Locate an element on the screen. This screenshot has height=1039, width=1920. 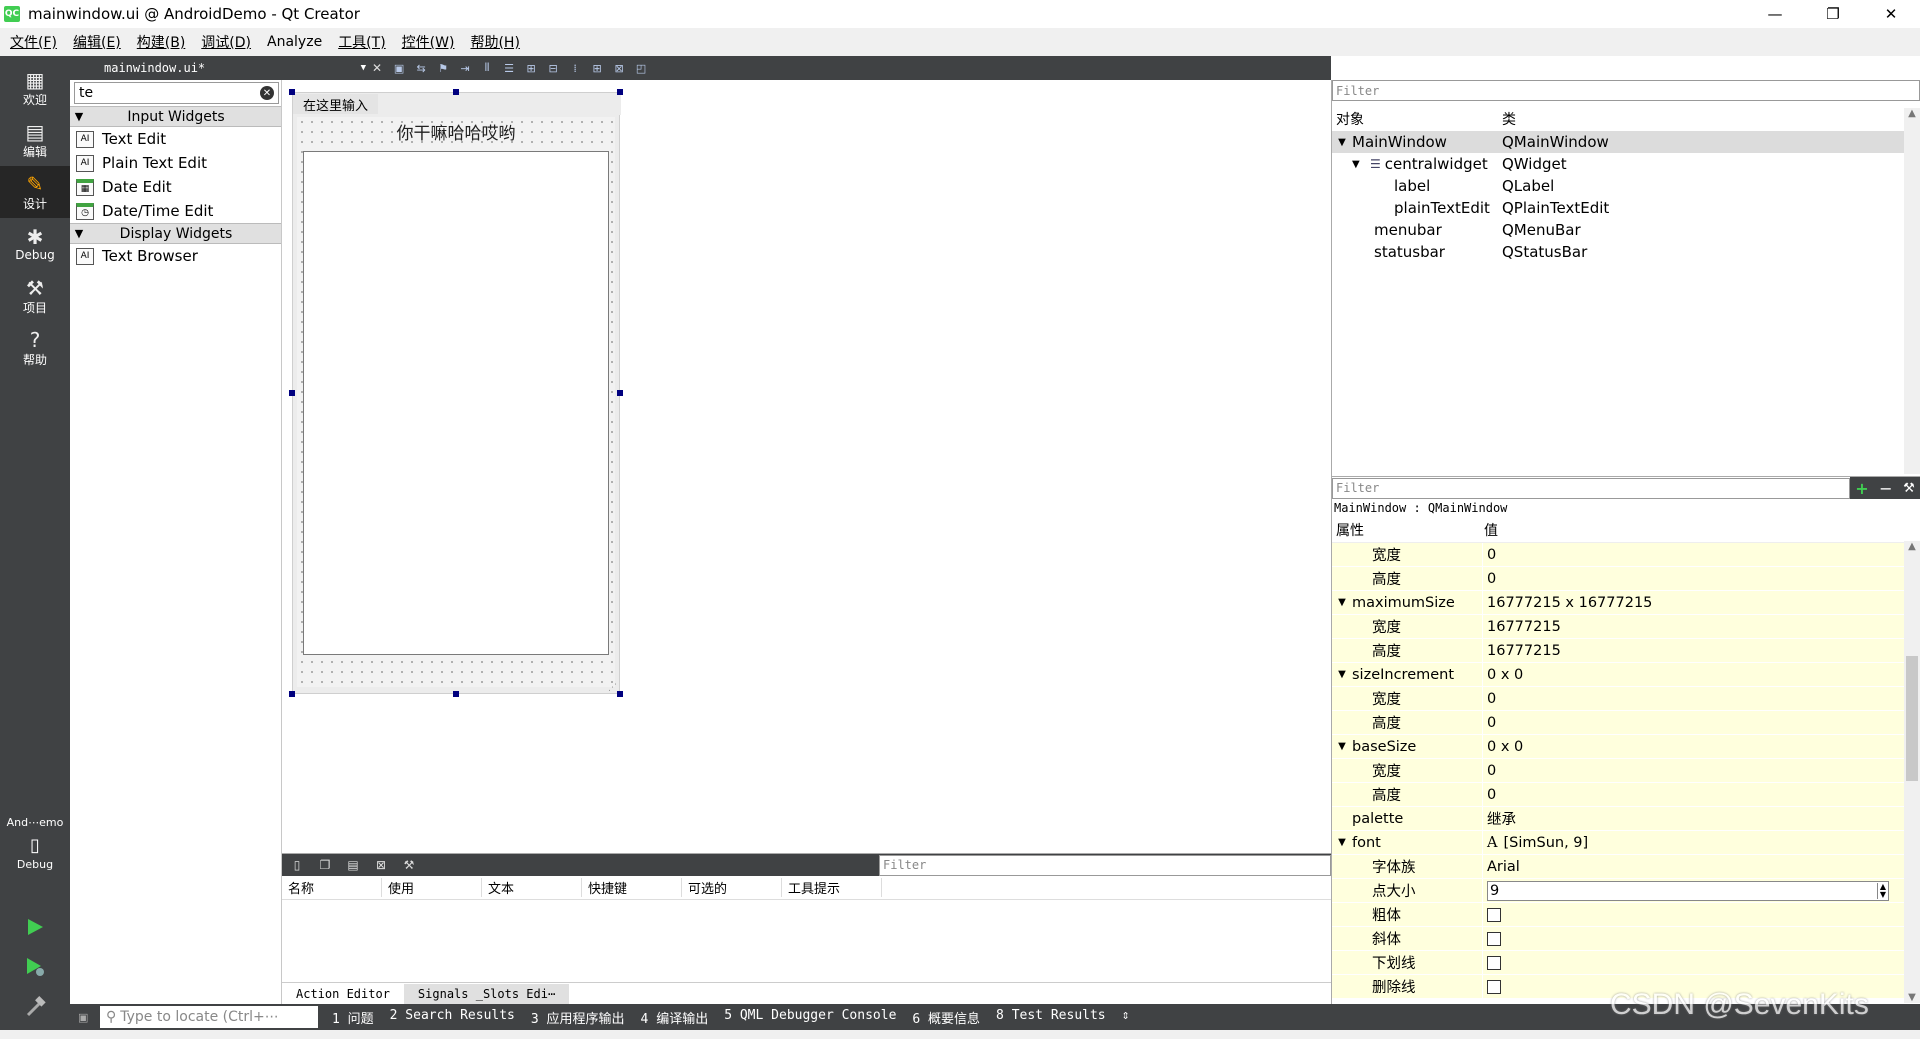
tree-row: plainTextEdit QPlainTextEdit is located at coordinates (1626, 208).